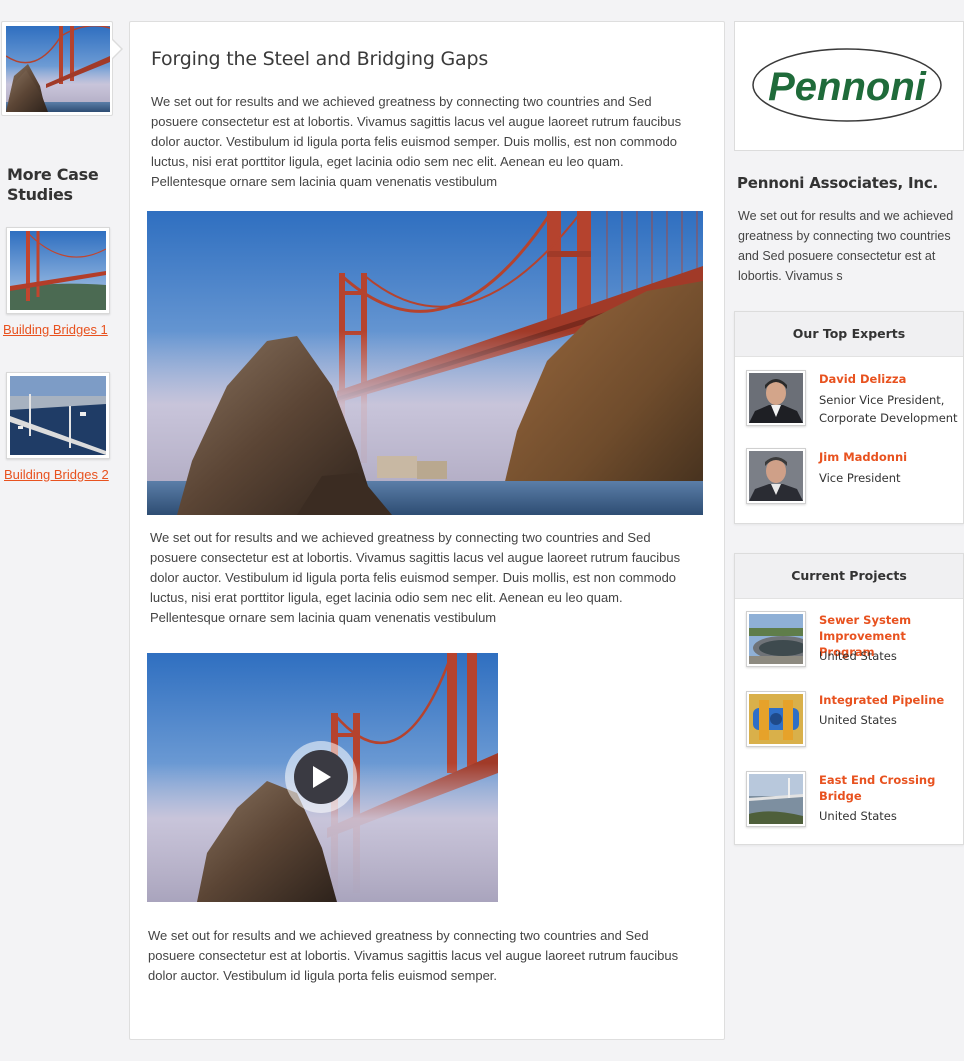 The image size is (964, 1061). Describe the element at coordinates (863, 457) in the screenshot. I see `expert-name: Jim Maddonni` at that location.